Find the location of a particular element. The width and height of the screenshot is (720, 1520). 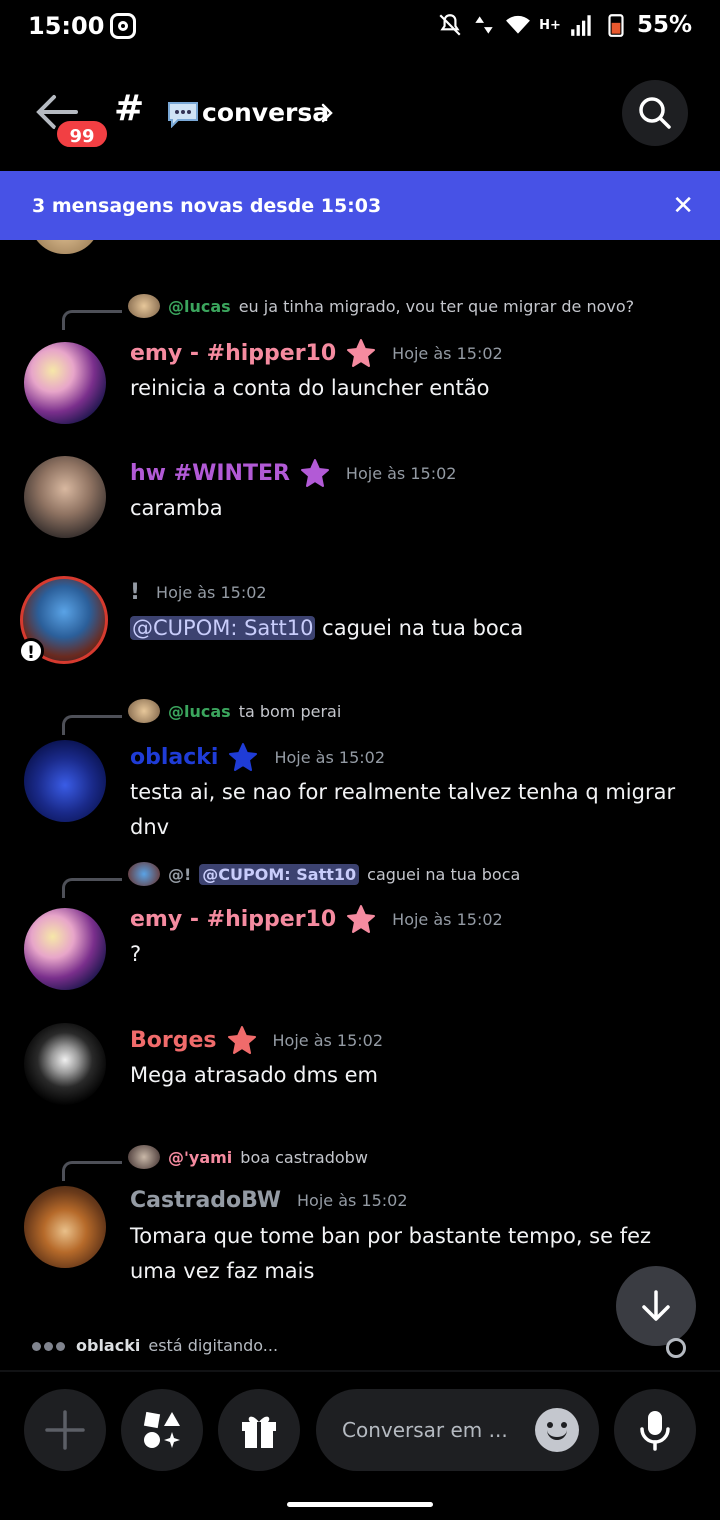

message-author: CastradoBW is located at coordinates (205, 1200).